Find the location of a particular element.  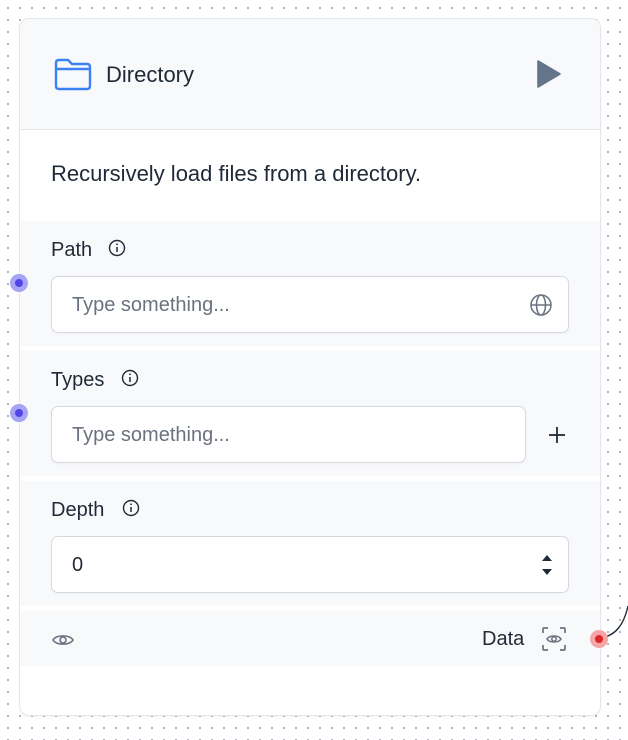

run-button is located at coordinates (548, 74).